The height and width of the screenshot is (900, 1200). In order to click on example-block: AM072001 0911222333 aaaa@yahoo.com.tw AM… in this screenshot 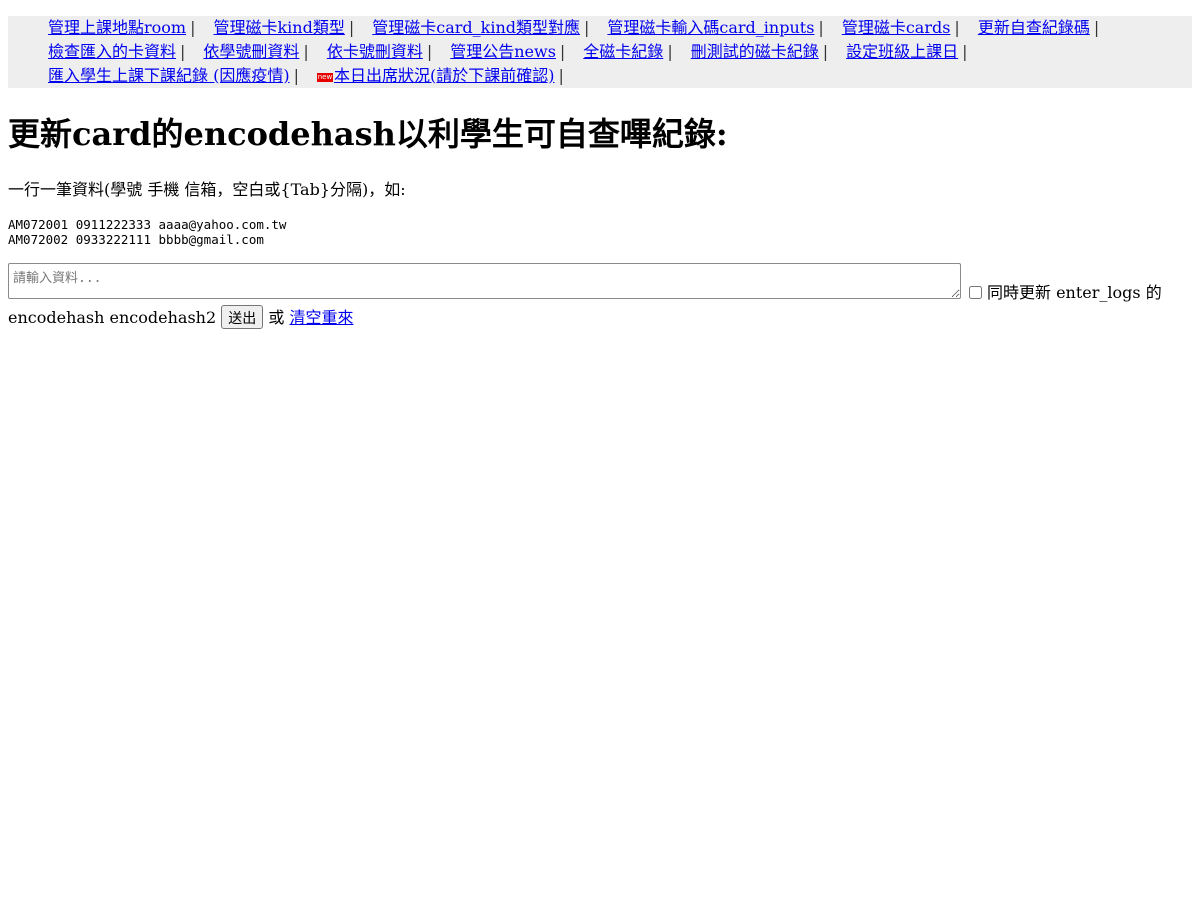, I will do `click(147, 232)`.